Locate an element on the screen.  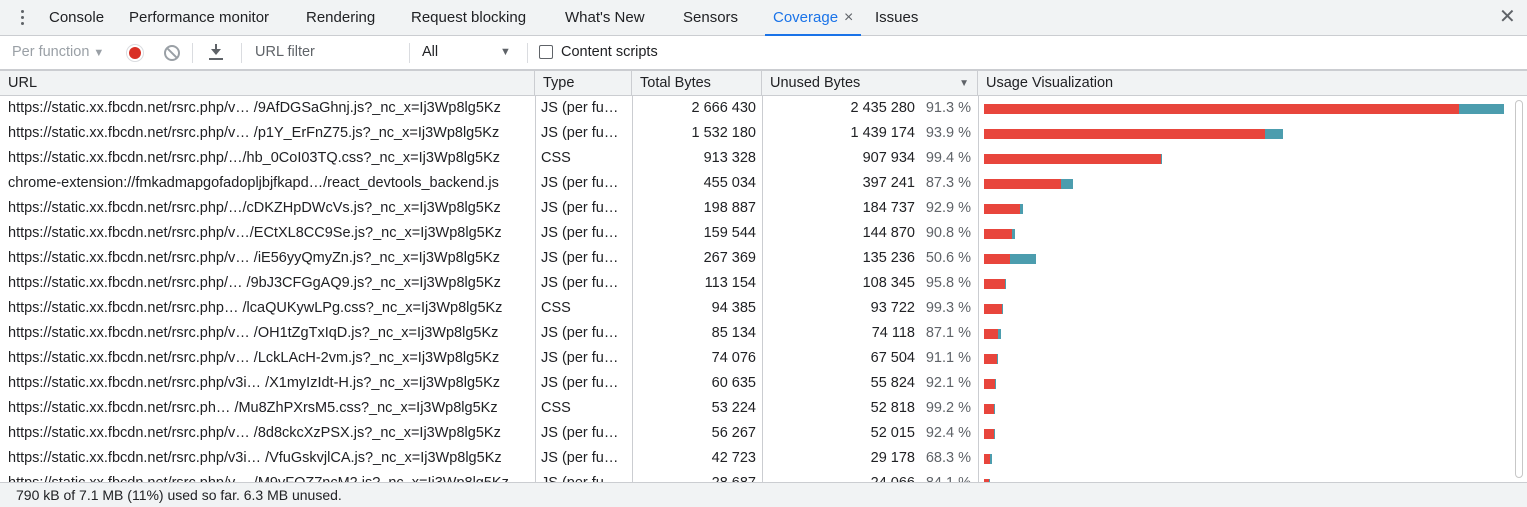
cell-total-bytes: 2 666 430 is located at coordinates (723, 108).